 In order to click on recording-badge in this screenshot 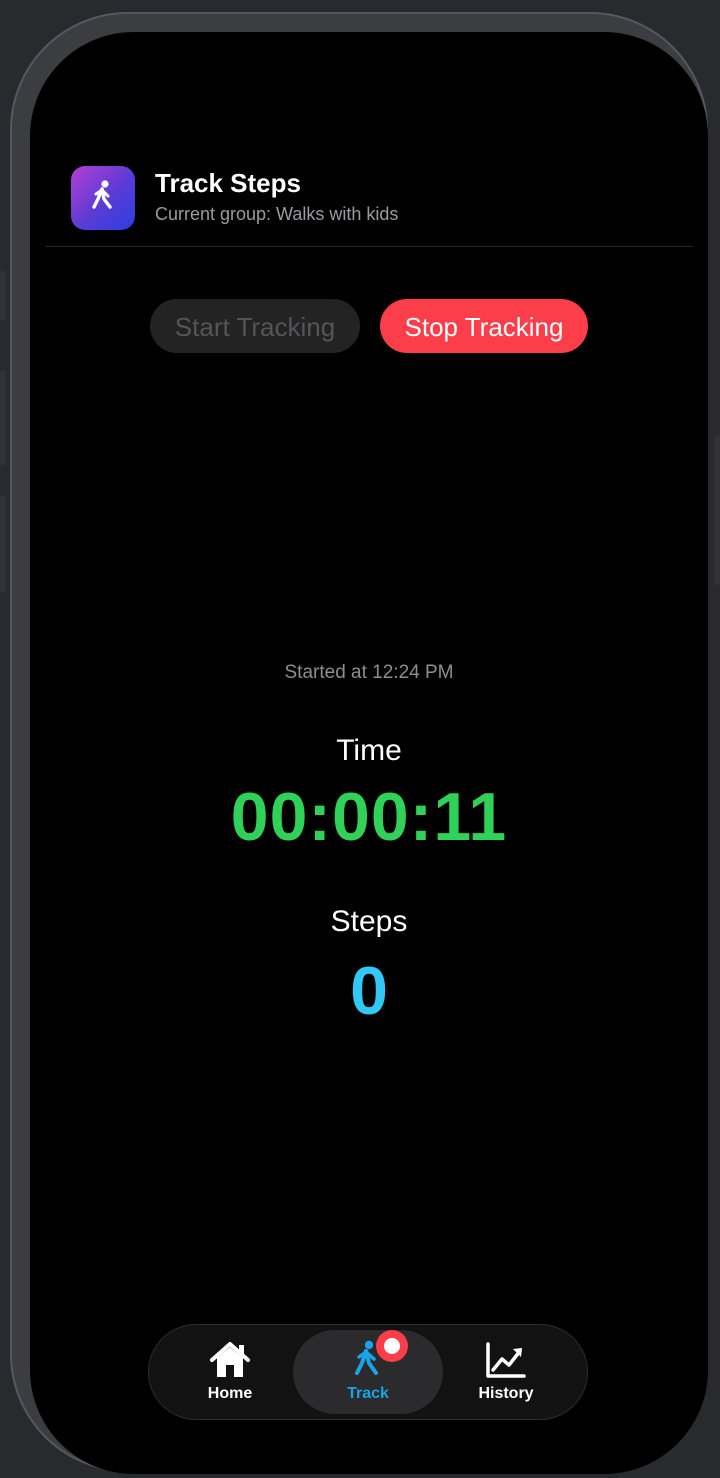, I will do `click(392, 1346)`.